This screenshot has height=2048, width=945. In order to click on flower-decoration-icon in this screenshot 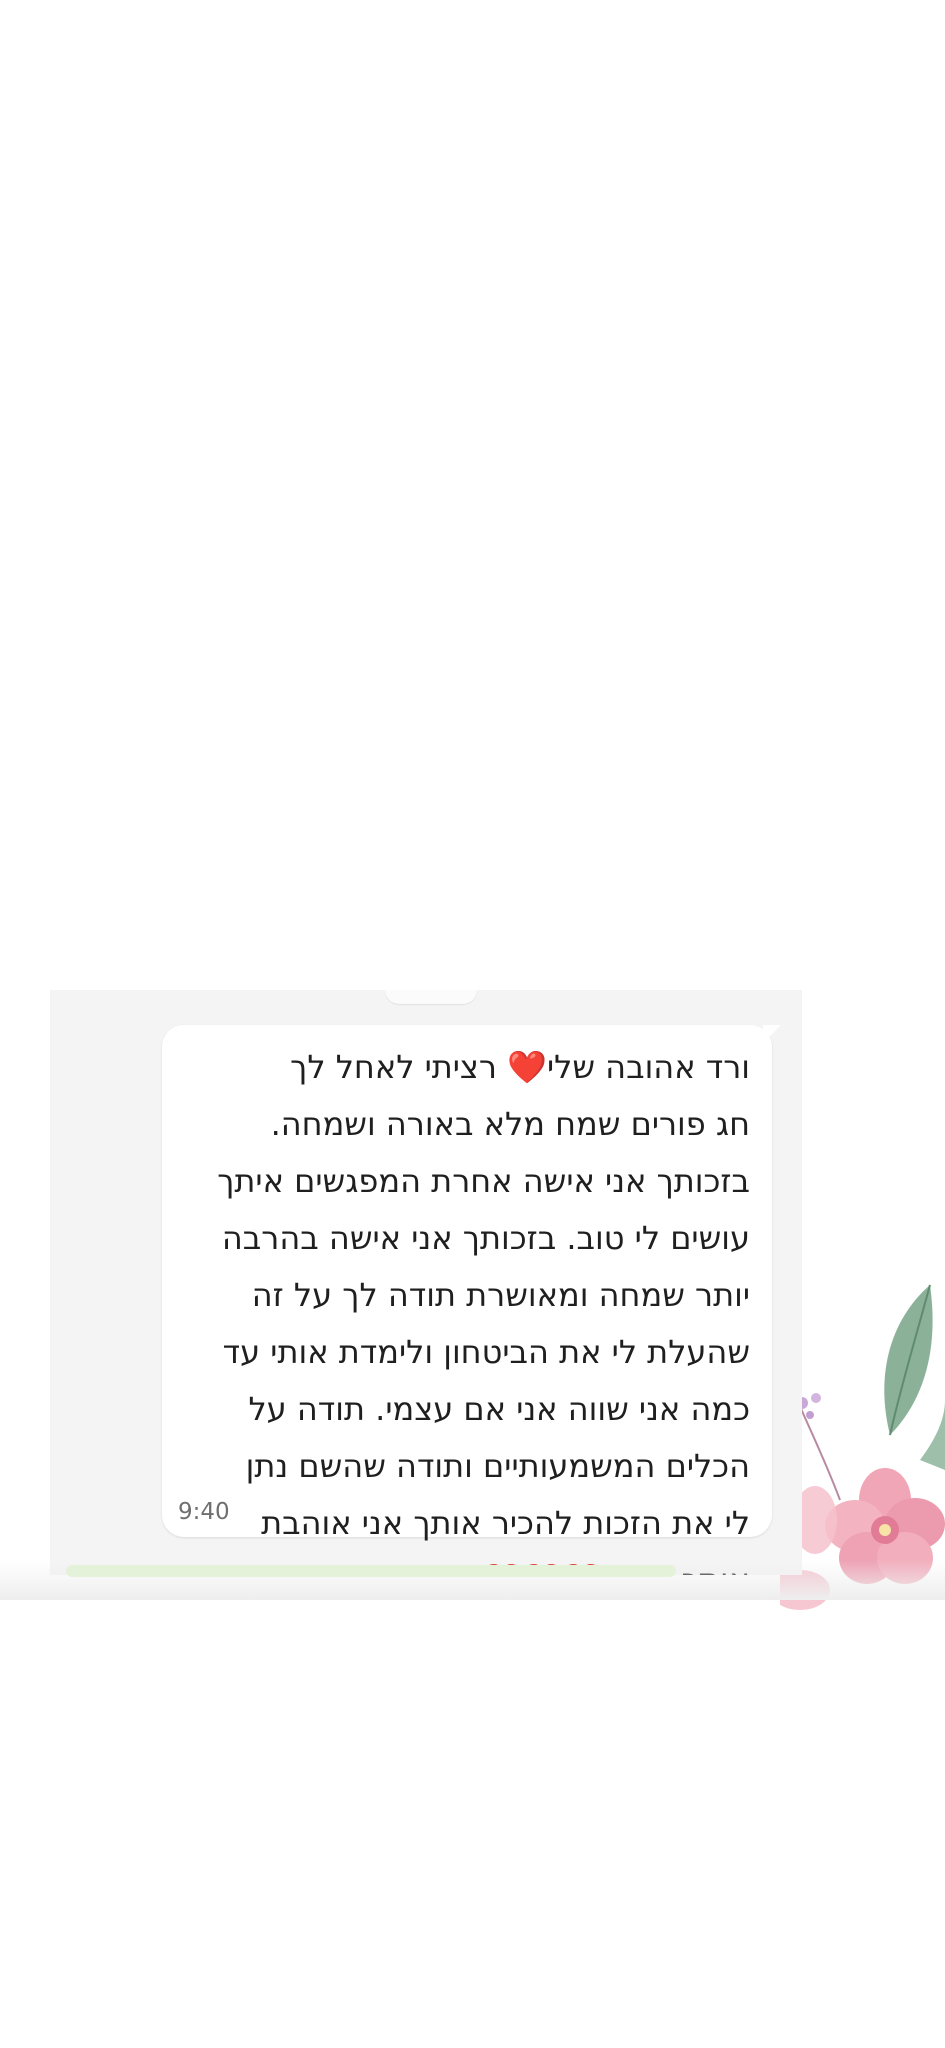, I will do `click(862, 1447)`.